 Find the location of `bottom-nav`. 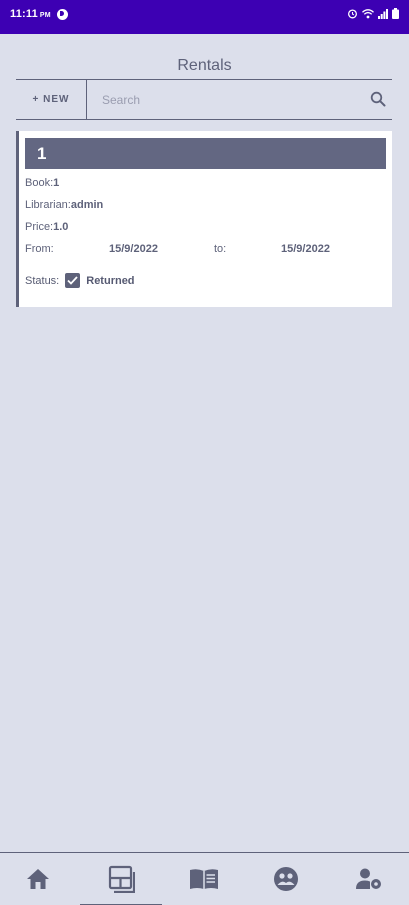

bottom-nav is located at coordinates (204, 878).